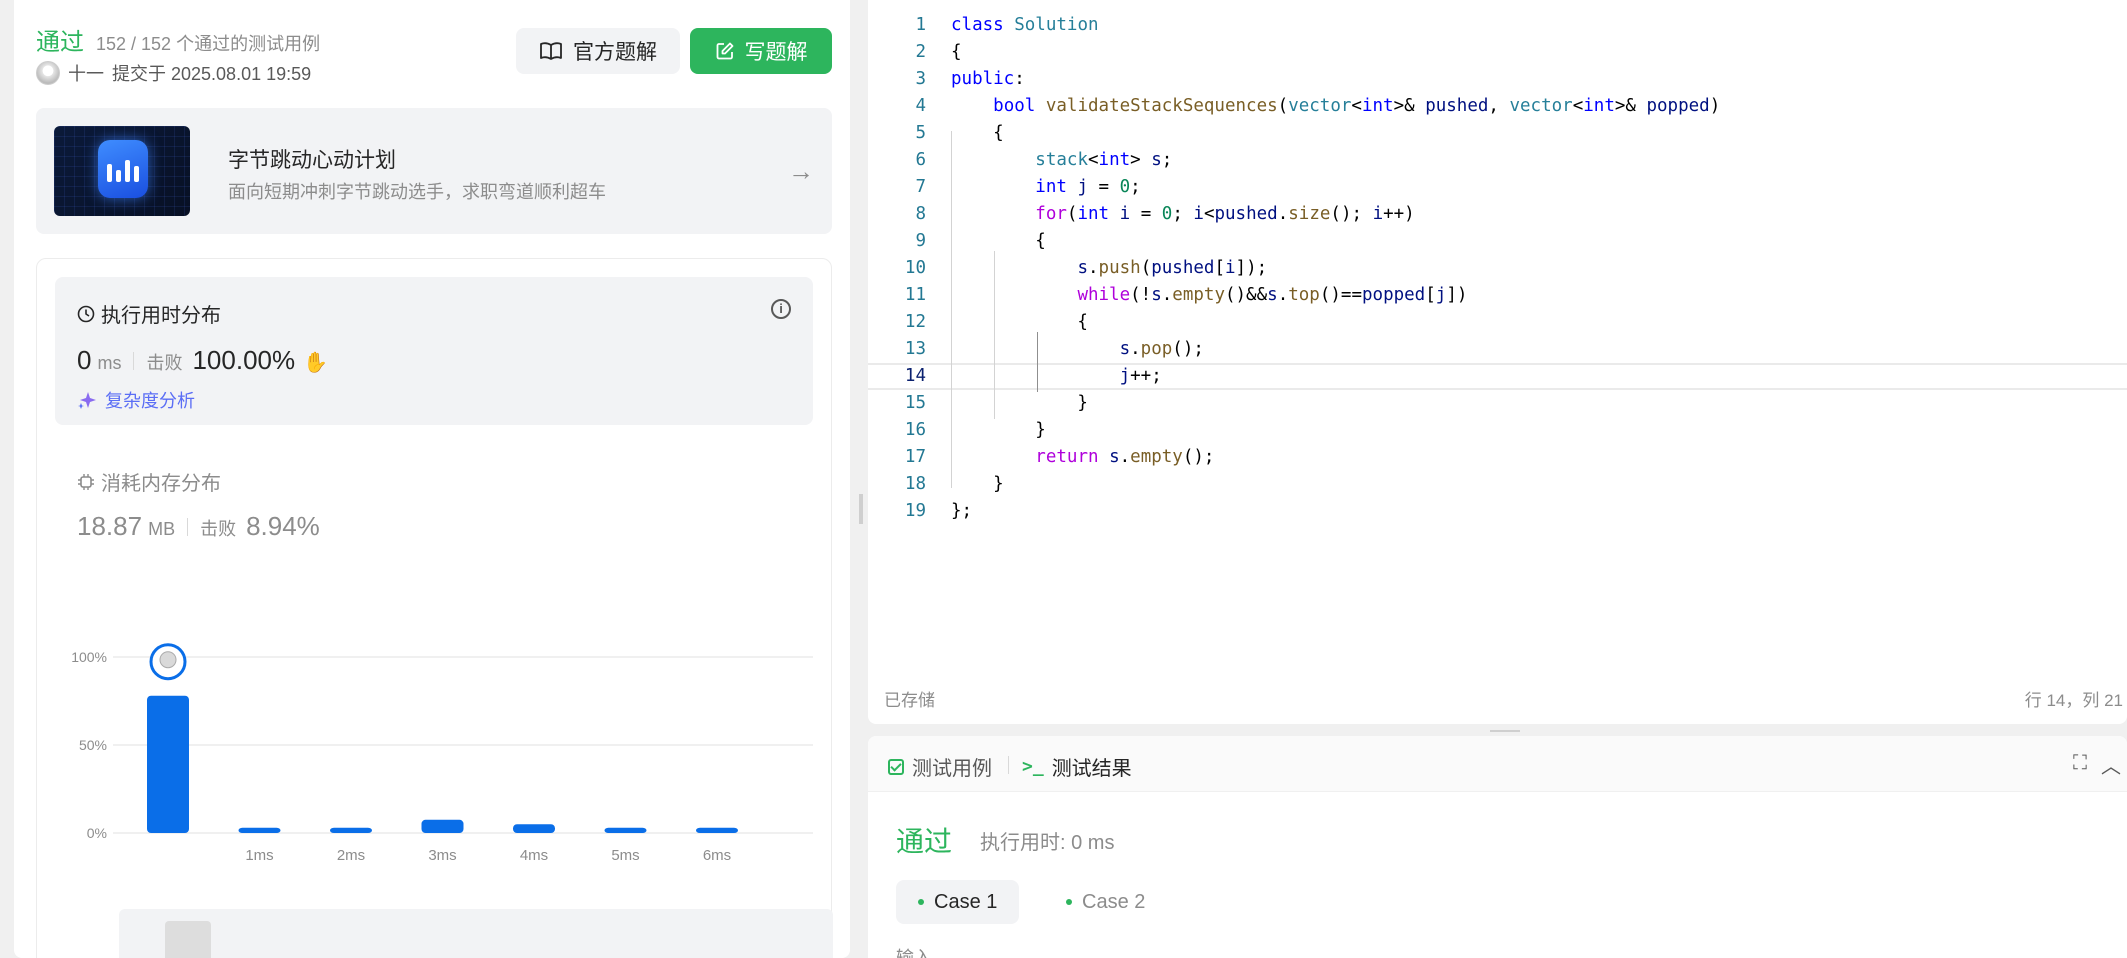 This screenshot has width=2127, height=958. What do you see at coordinates (2080, 763) in the screenshot?
I see `fullscreen-icon: ⛶` at bounding box center [2080, 763].